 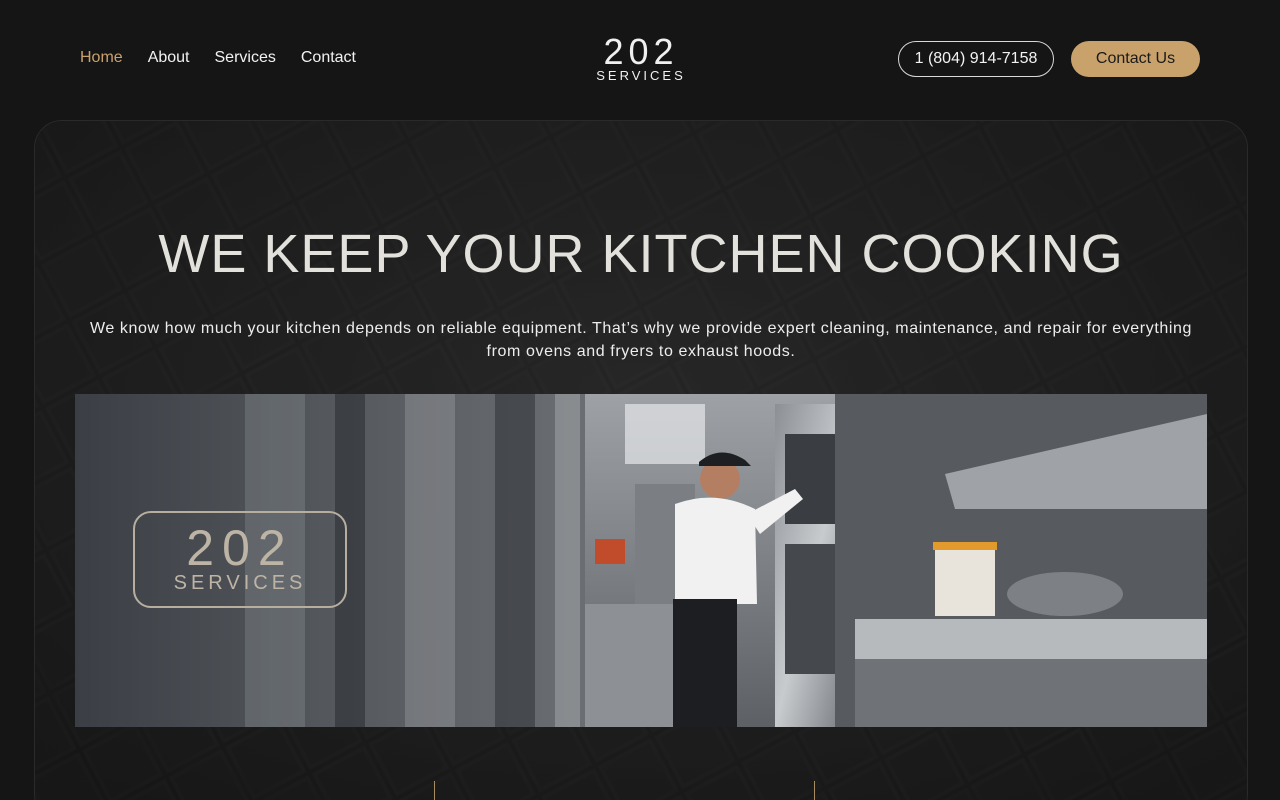 What do you see at coordinates (240, 548) in the screenshot?
I see `overlay-logo-number: 202` at bounding box center [240, 548].